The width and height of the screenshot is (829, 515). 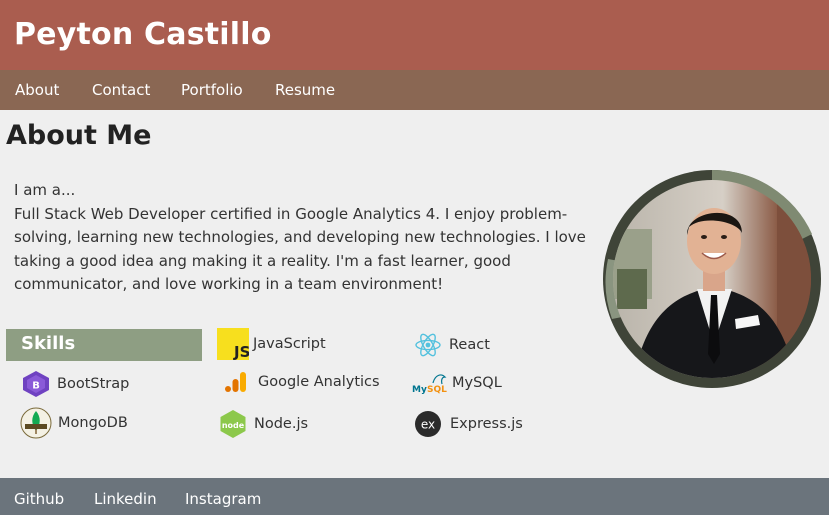 I want to click on skill-javascript: JS JavaScript, so click(x=271, y=344).